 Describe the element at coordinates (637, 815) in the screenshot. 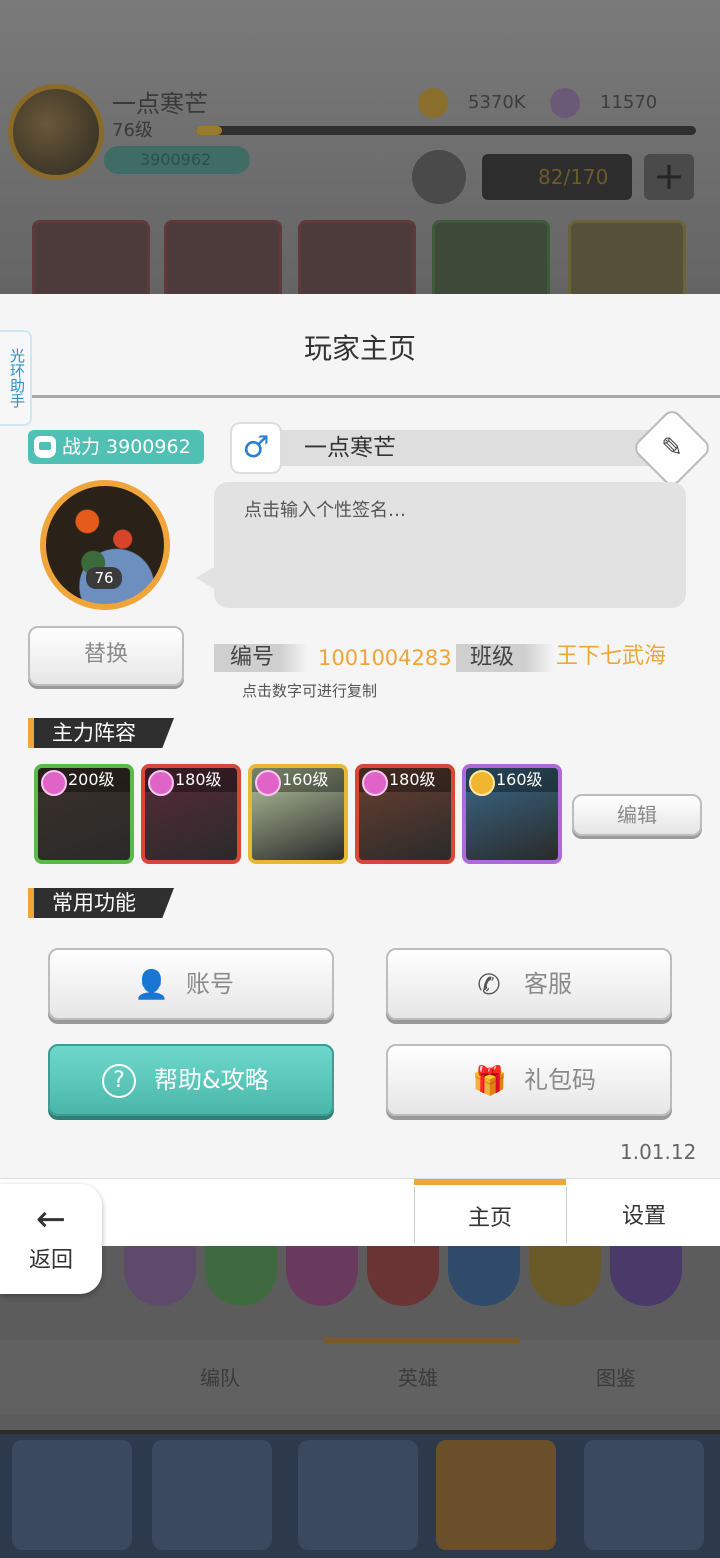

I see `edit-lineup-button: 编辑` at that location.